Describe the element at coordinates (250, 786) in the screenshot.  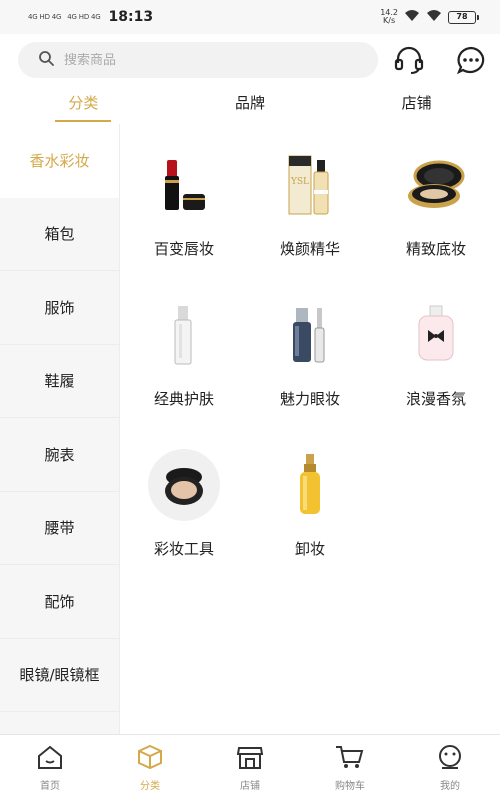
I see `nav-label: 店铺` at that location.